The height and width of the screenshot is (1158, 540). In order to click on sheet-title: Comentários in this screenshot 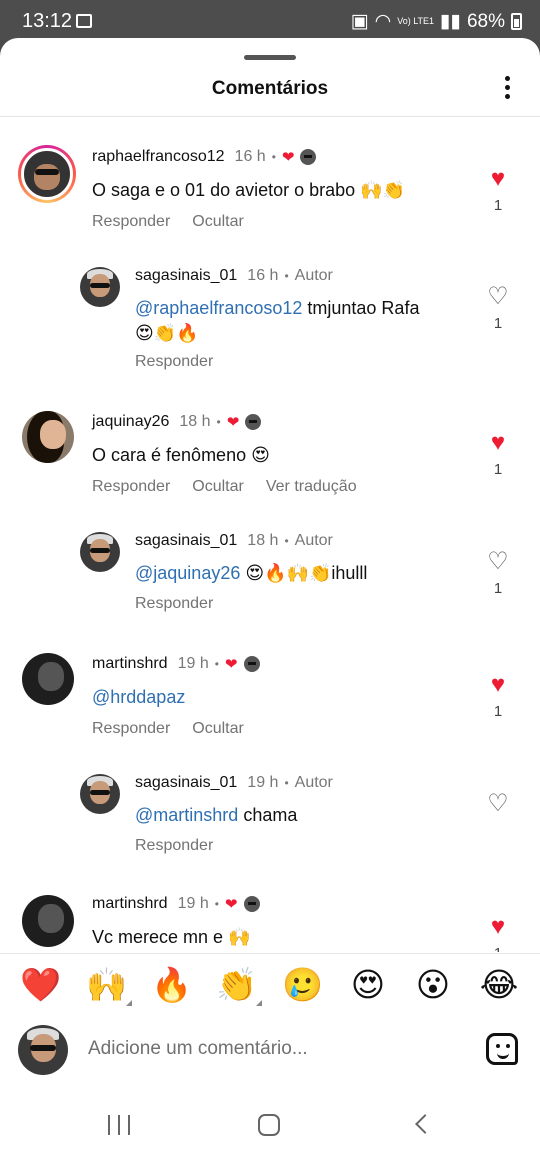, I will do `click(270, 88)`.